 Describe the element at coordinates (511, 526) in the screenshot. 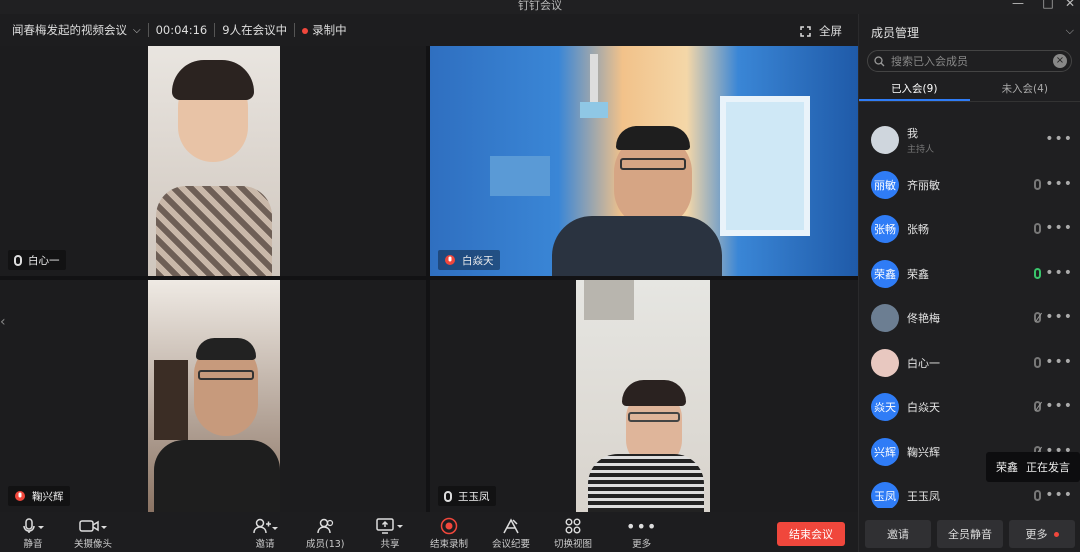

I see `minutes-icon` at that location.